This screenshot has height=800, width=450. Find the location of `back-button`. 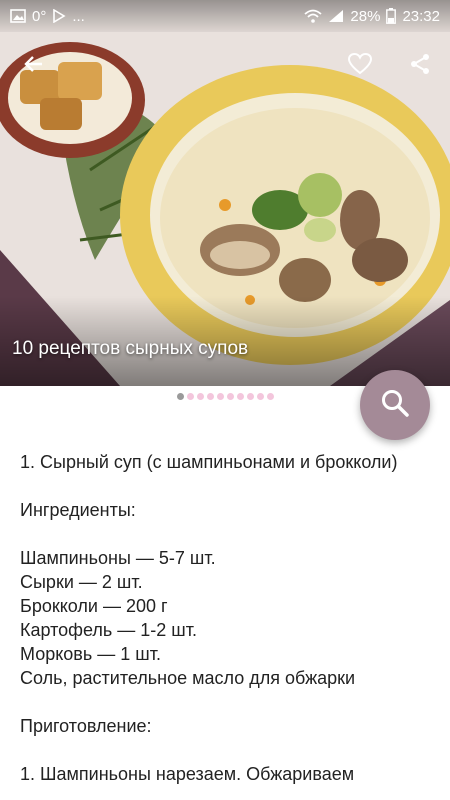

back-button is located at coordinates (34, 66).